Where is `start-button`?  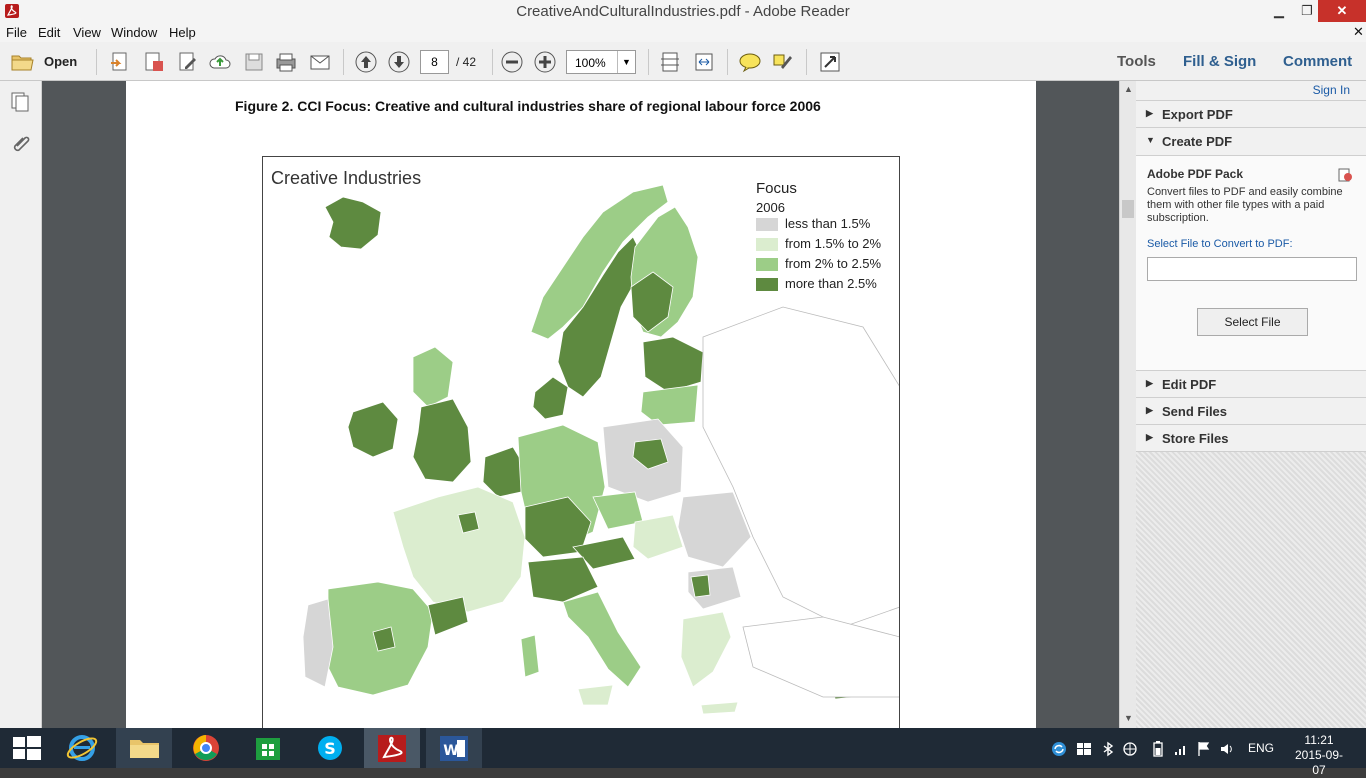
start-button is located at coordinates (28, 748).